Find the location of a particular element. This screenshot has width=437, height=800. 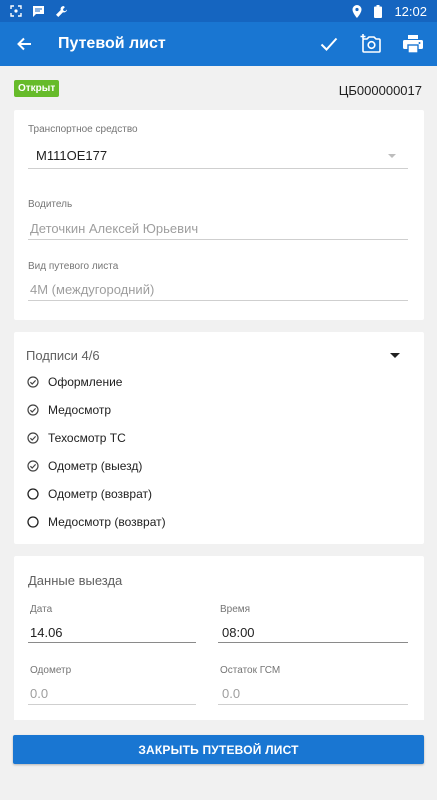

screenshot-icon is located at coordinates (16, 11).